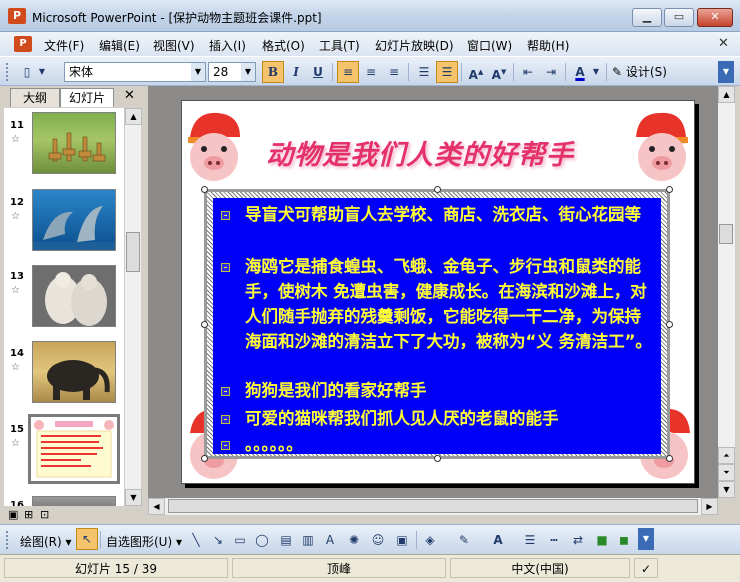 The width and height of the screenshot is (740, 582). Describe the element at coordinates (430, 540) in the screenshot. I see `fill-color-icon: ◈` at that location.